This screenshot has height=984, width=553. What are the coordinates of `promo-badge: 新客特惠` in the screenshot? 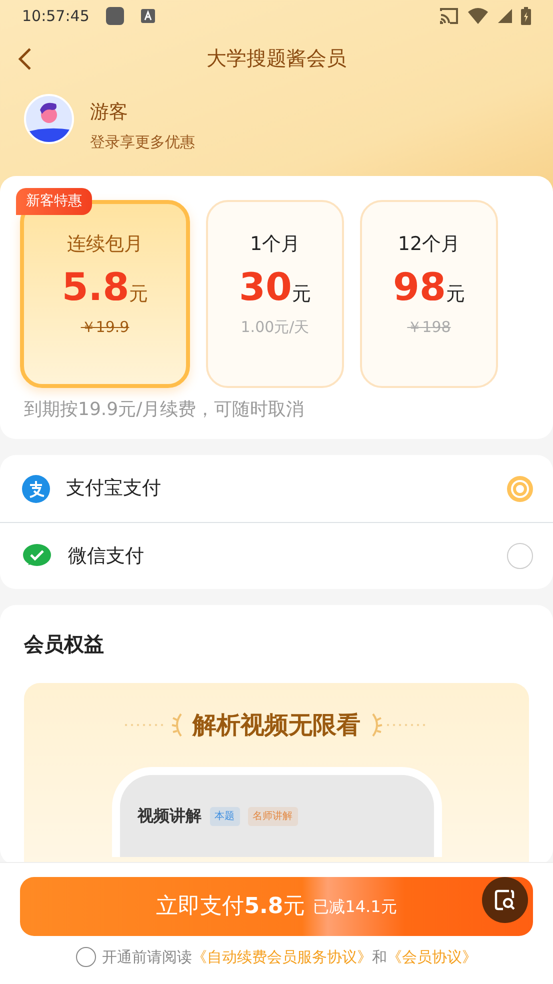 It's located at (54, 201).